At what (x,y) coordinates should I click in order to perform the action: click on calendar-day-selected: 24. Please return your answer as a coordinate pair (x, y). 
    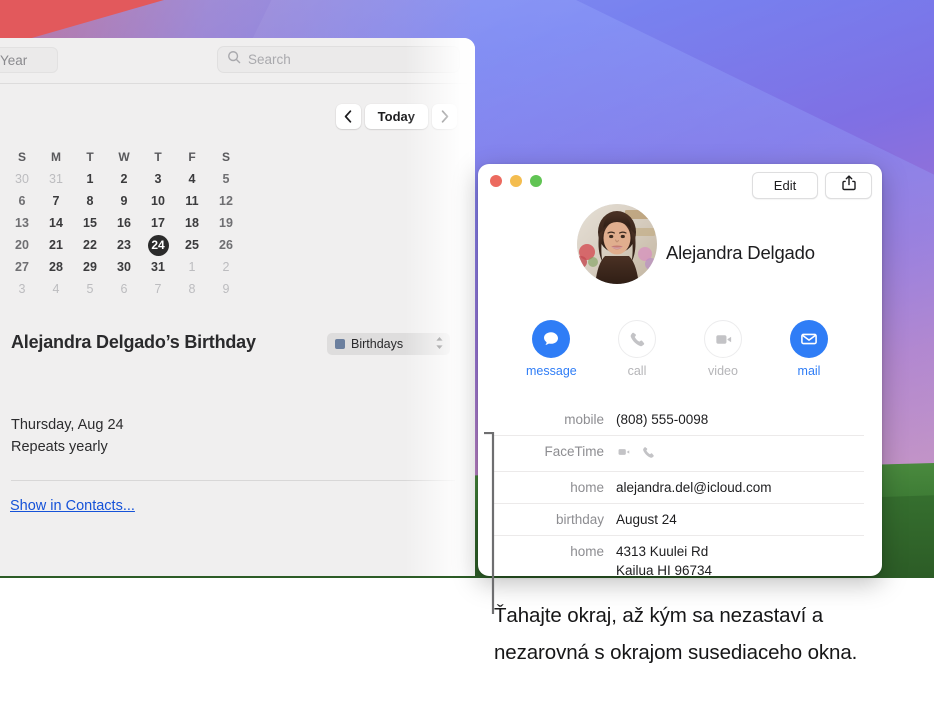
    Looking at the image, I should click on (158, 245).